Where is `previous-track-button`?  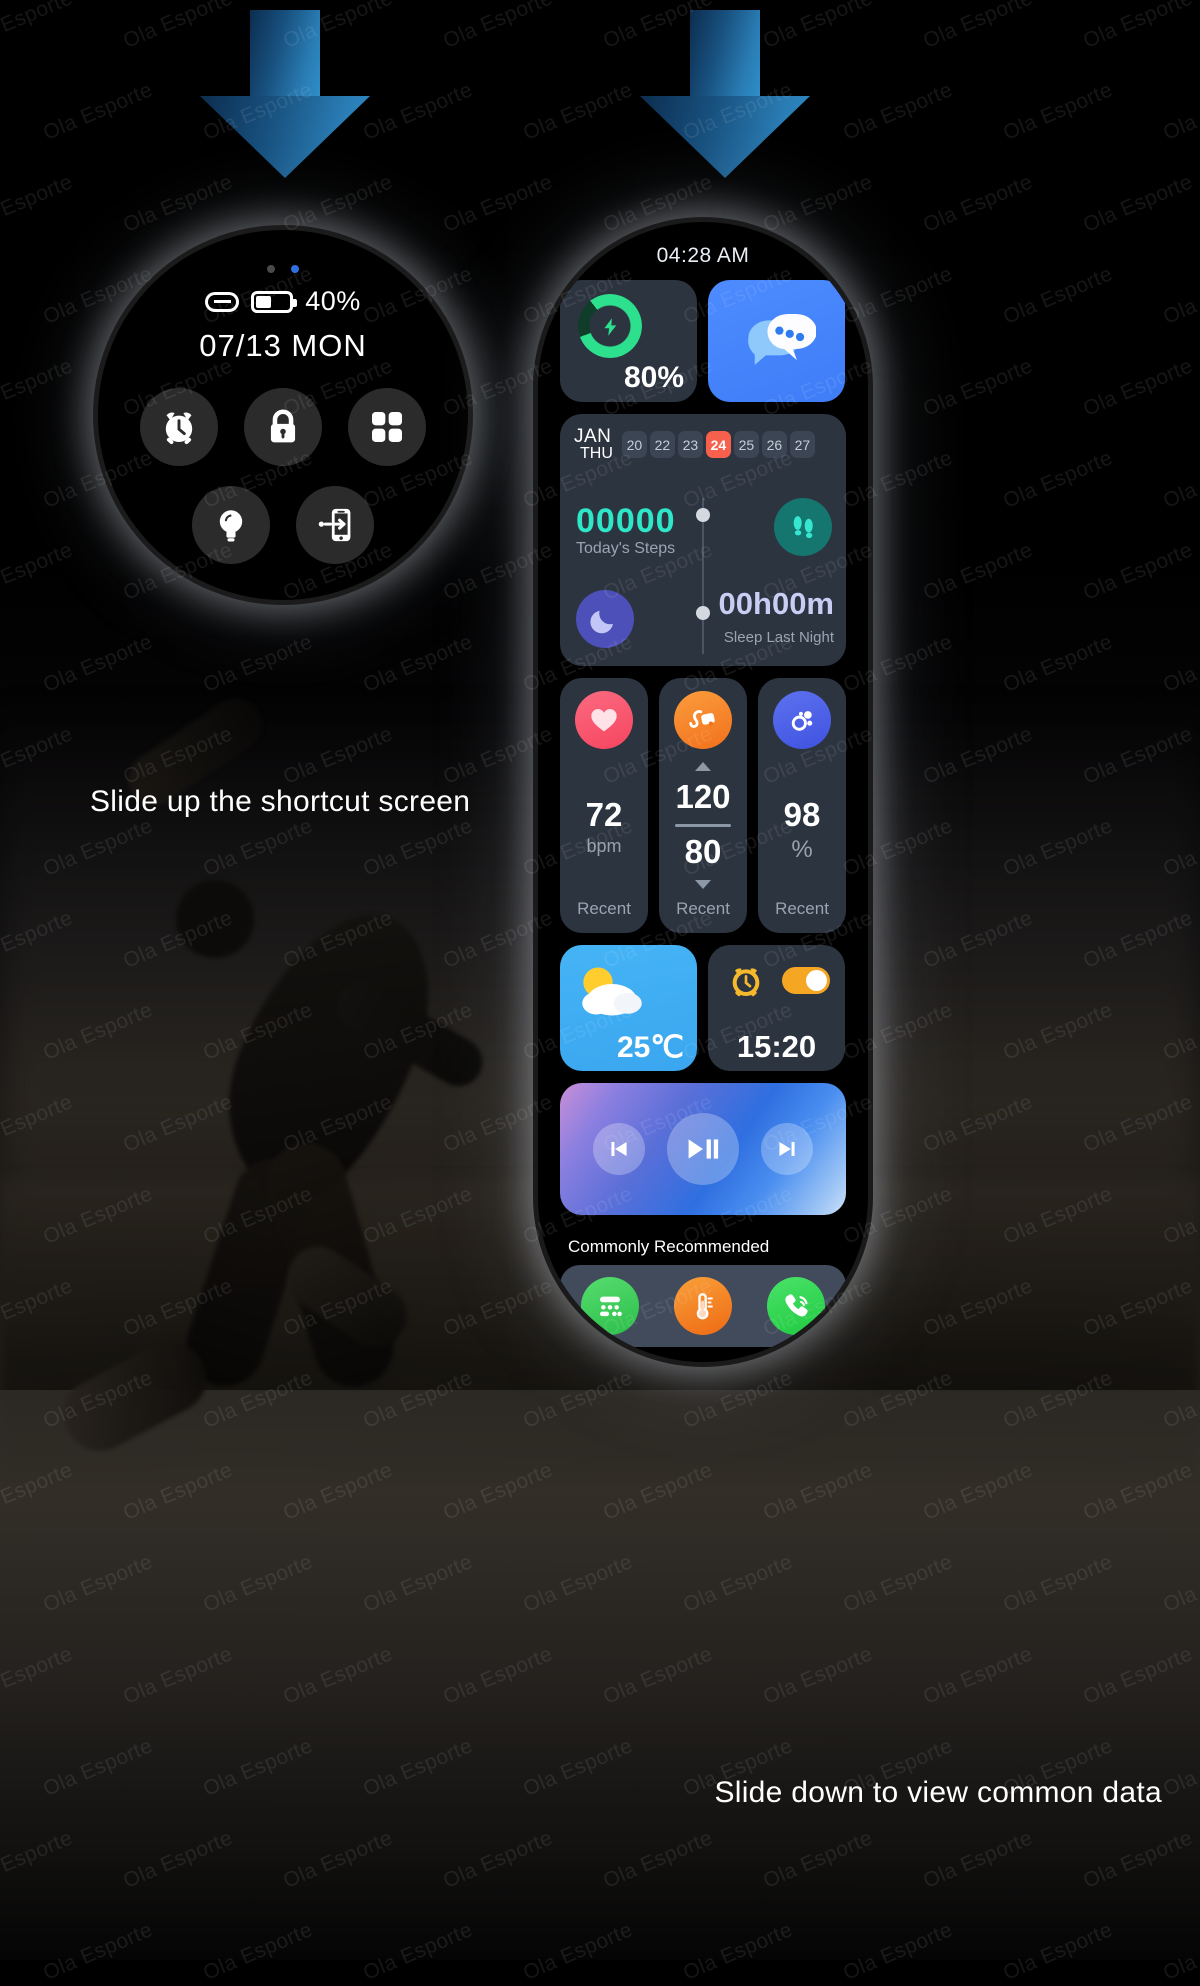
previous-track-button is located at coordinates (619, 1149).